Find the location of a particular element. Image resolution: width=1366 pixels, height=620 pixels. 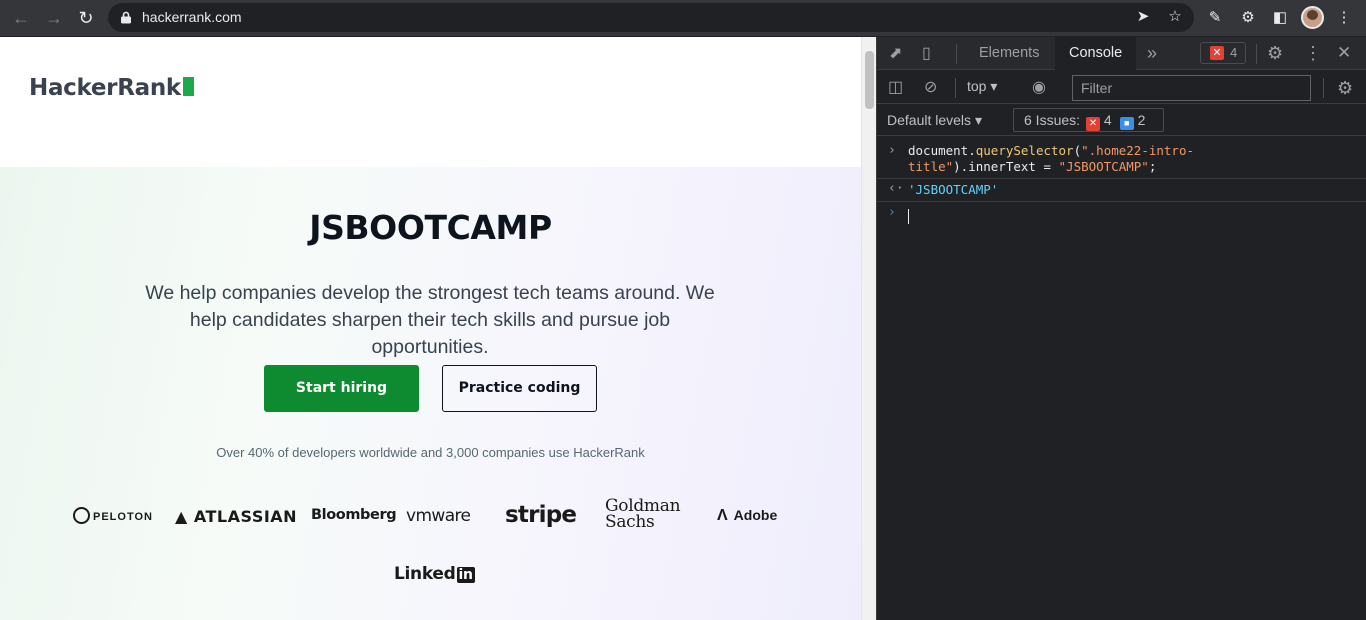

code-value: "JSBOOTCAMP" is located at coordinates (1103, 166).